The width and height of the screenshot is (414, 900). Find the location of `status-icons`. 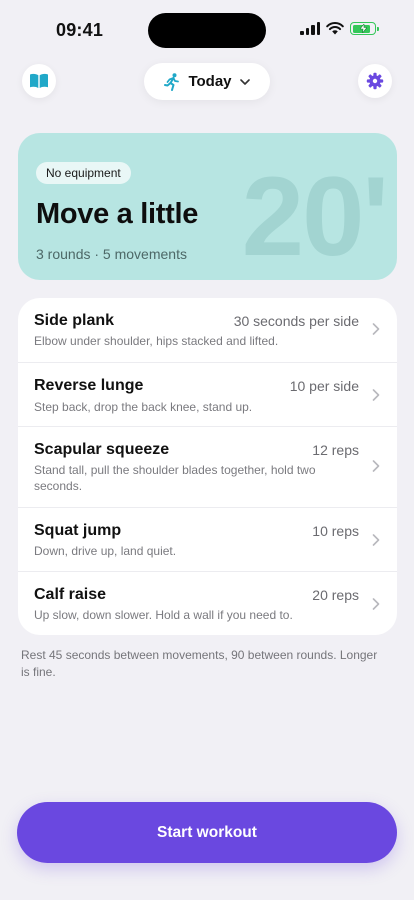

status-icons is located at coordinates (339, 28).